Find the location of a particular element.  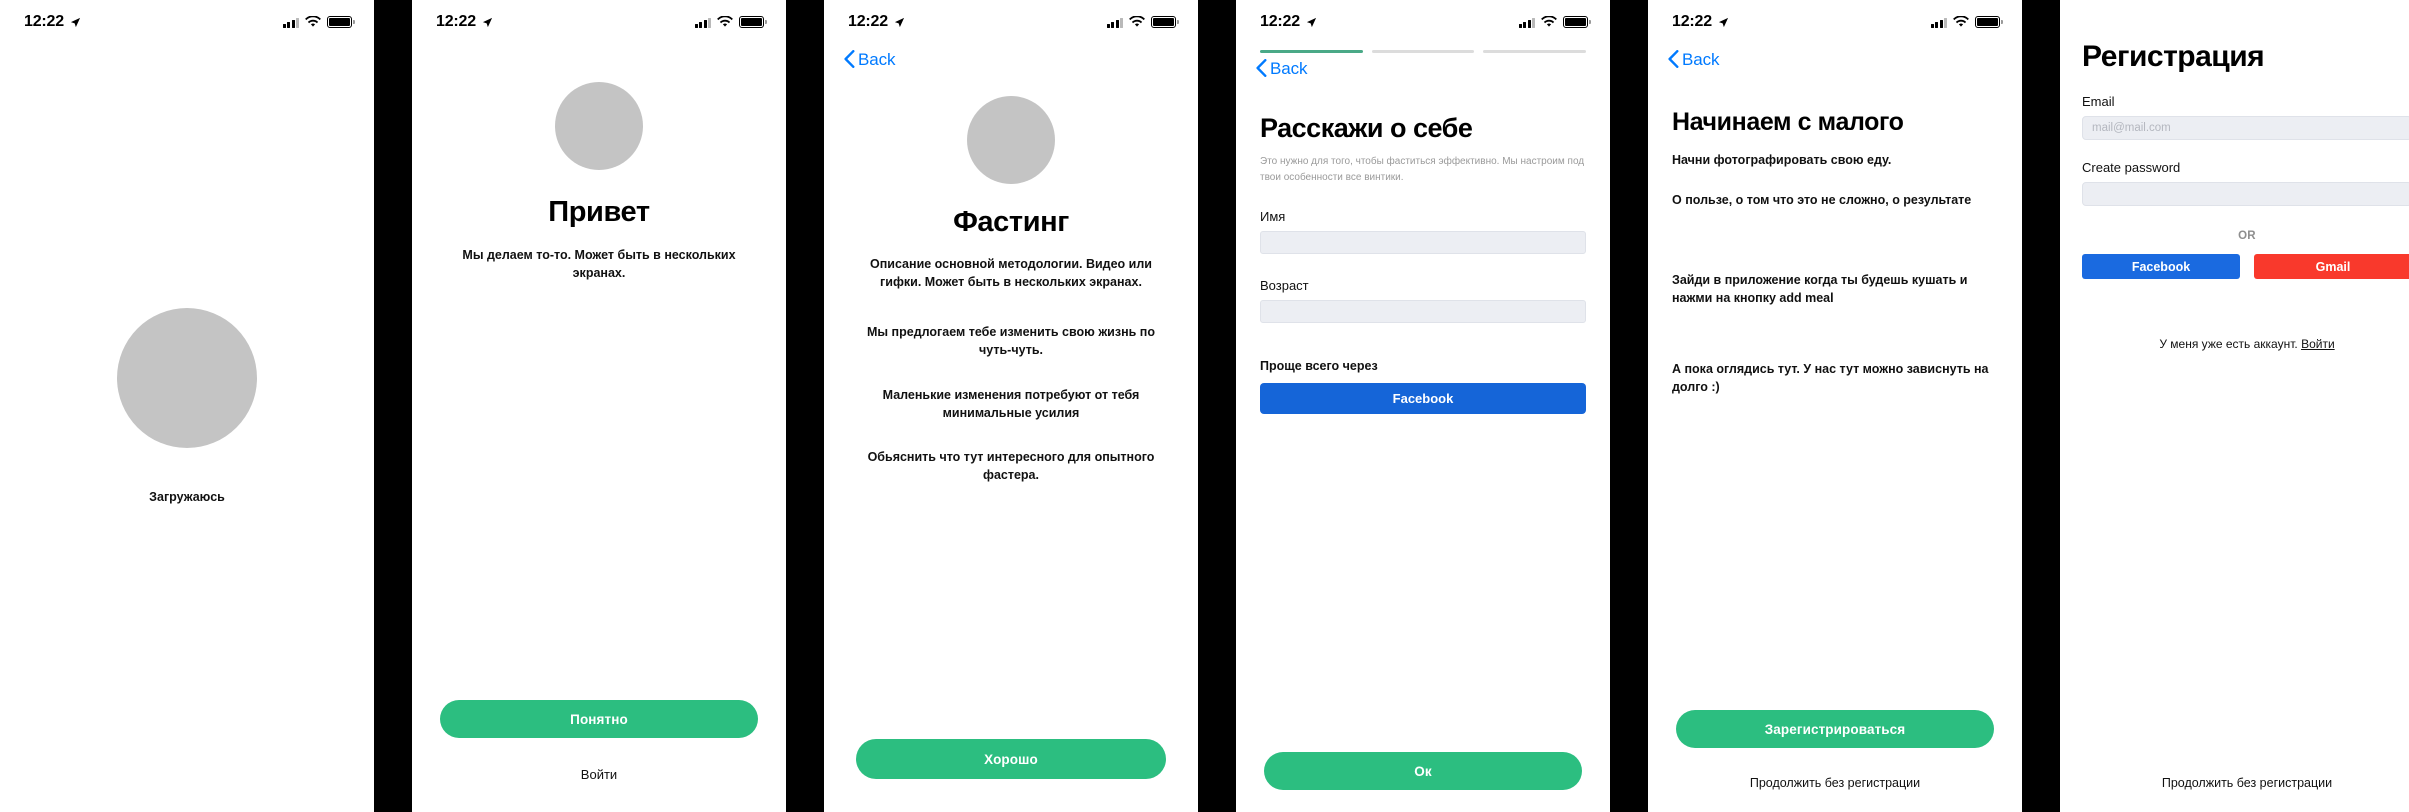

ok-button: Ок is located at coordinates (1423, 771).